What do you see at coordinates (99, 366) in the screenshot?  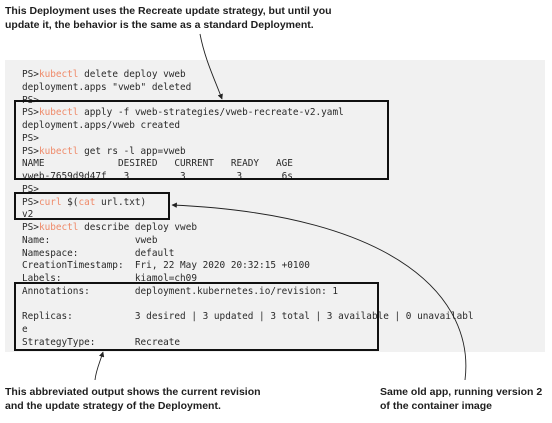 I see `arrow-revision-to-describe` at bounding box center [99, 366].